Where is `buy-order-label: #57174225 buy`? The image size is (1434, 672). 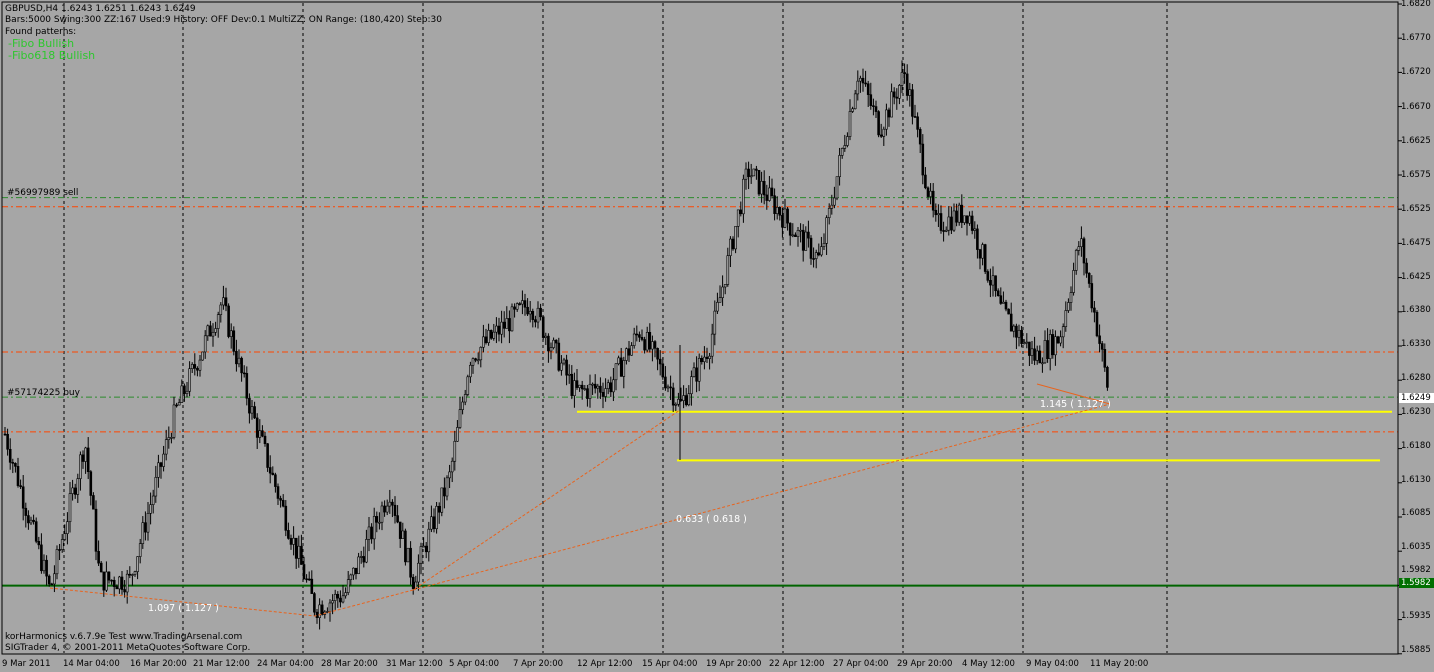
buy-order-label: #57174225 buy is located at coordinates (43, 393).